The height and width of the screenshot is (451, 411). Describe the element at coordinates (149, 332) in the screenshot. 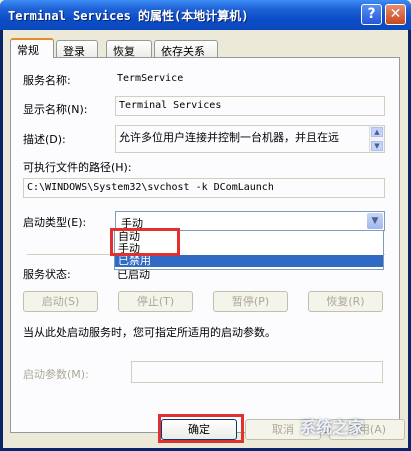

I see `params-hint: 当从此处启动服务时，您可指定所适用的启动参数。` at that location.